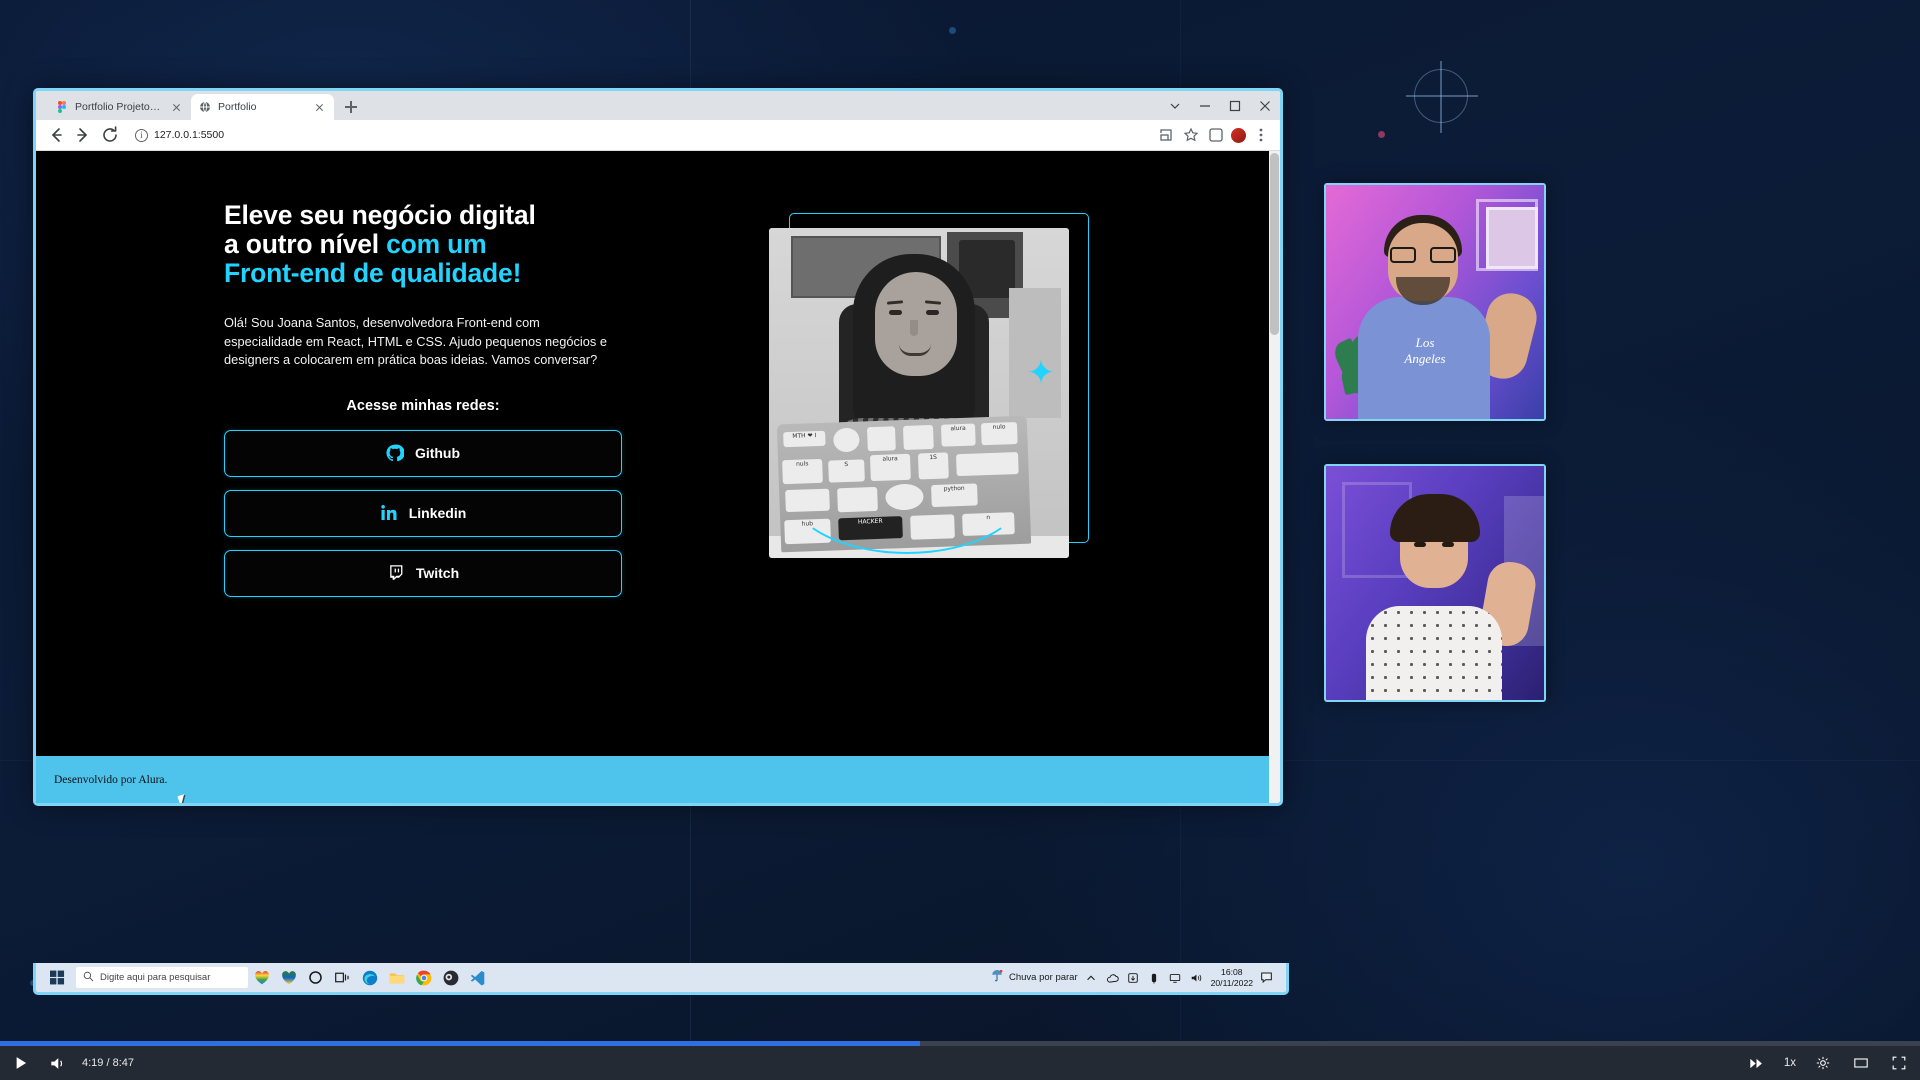 Image resolution: width=1920 pixels, height=1080 pixels. I want to click on globe-icon, so click(205, 107).